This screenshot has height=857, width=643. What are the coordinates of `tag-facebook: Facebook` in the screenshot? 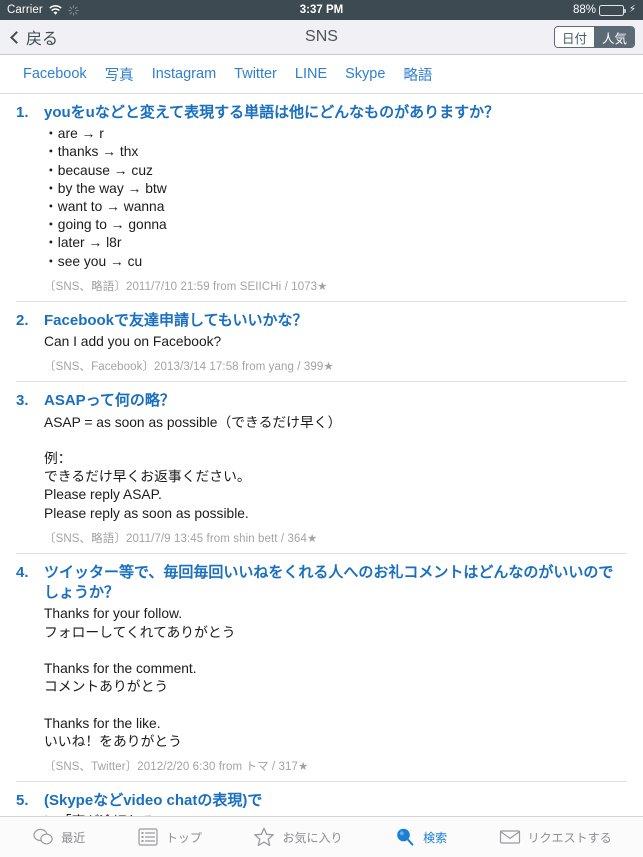 It's located at (55, 74).